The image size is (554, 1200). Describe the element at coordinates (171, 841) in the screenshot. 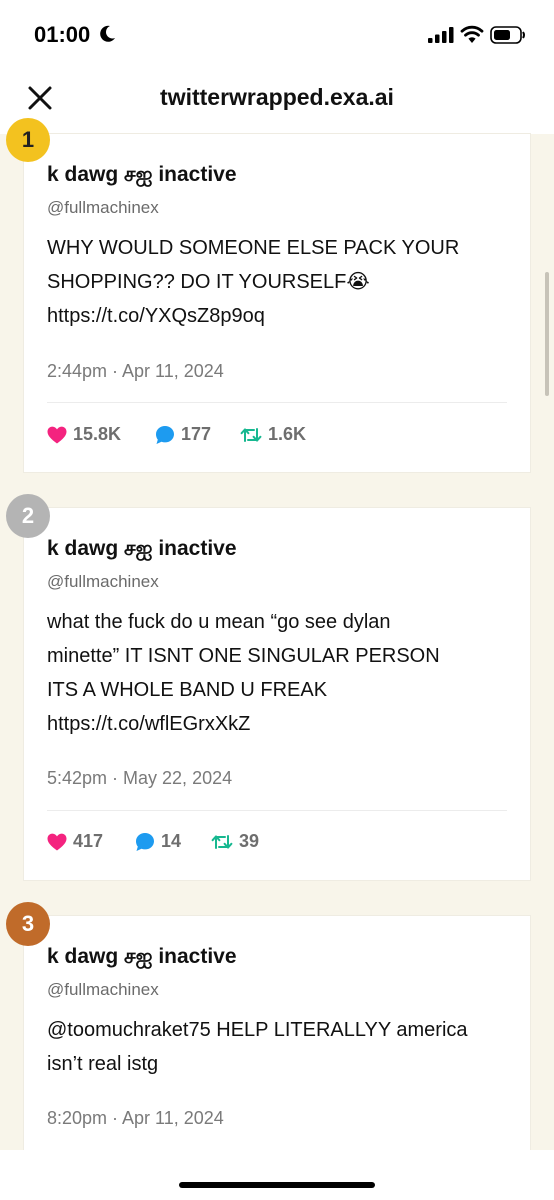

I see `reply-count: 14` at that location.